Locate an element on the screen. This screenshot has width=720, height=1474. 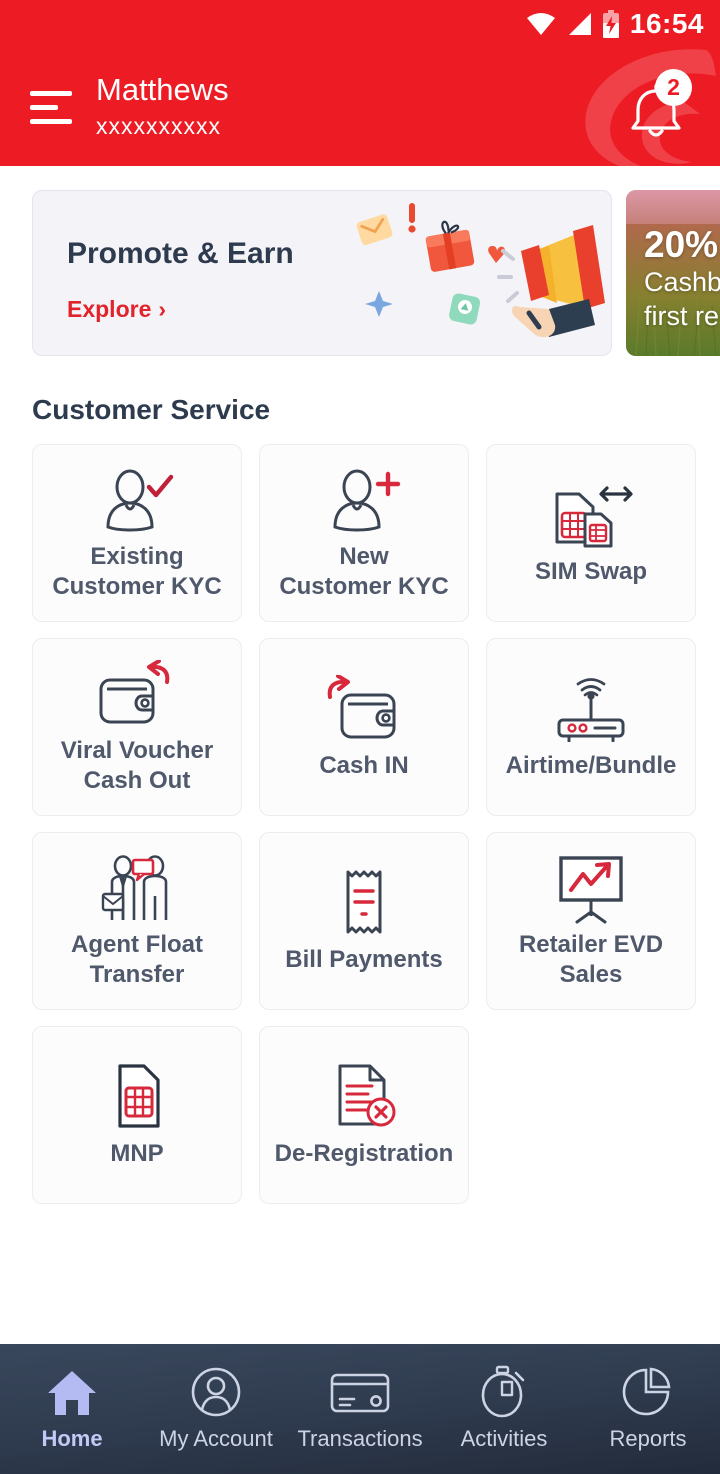
tile-retailer-evd-sales: Retailer EVD Sales is located at coordinates (591, 921).